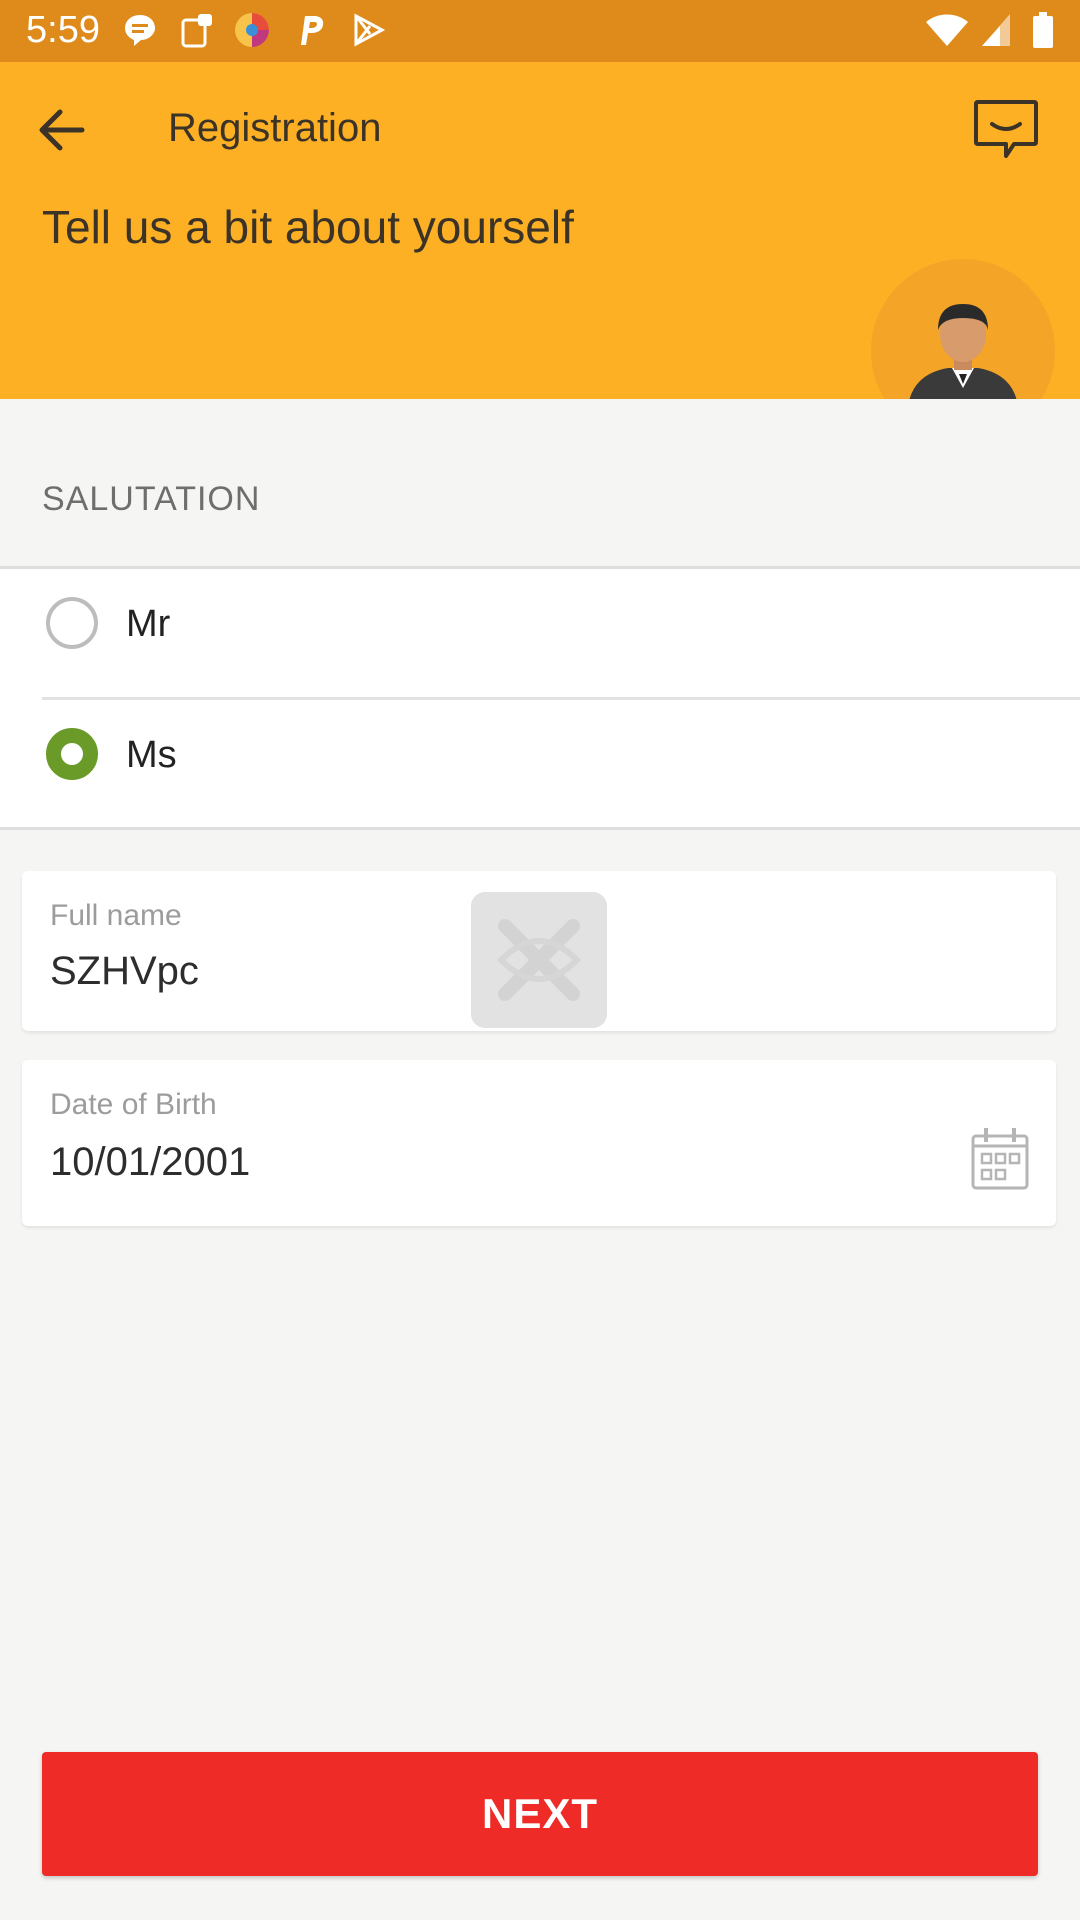  Describe the element at coordinates (308, 227) in the screenshot. I see `page-heading: Tell us a bit about yourself` at that location.